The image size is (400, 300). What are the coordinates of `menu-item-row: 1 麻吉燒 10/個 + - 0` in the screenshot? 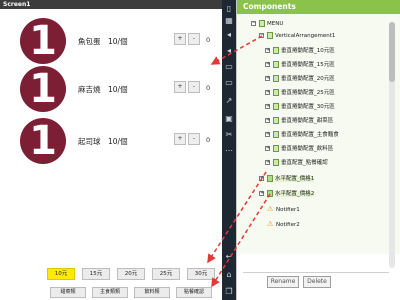 It's located at (111, 88).